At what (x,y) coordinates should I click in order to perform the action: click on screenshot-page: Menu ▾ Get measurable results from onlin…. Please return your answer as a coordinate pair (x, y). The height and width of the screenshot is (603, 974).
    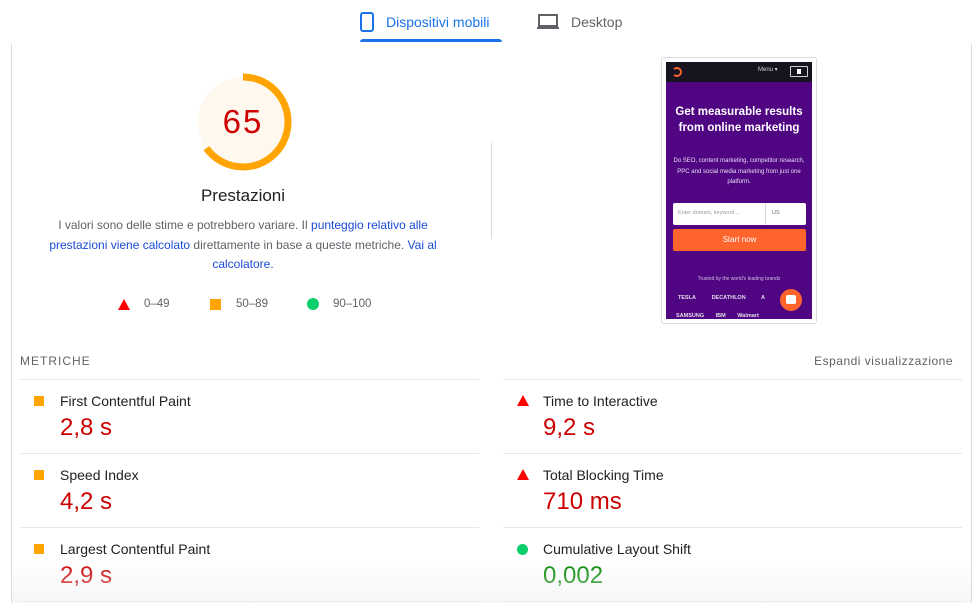
    Looking at the image, I should click on (739, 190).